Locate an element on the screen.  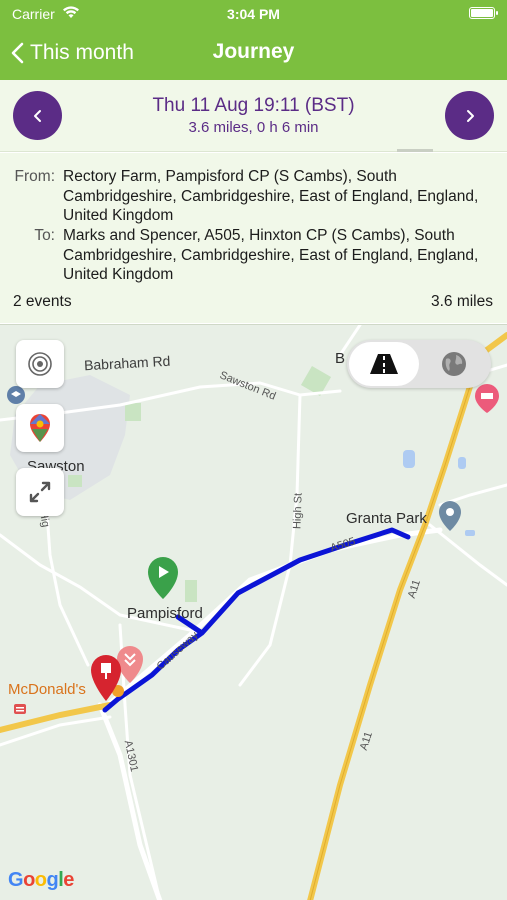
satellite-map-option is located at coordinates (454, 364).